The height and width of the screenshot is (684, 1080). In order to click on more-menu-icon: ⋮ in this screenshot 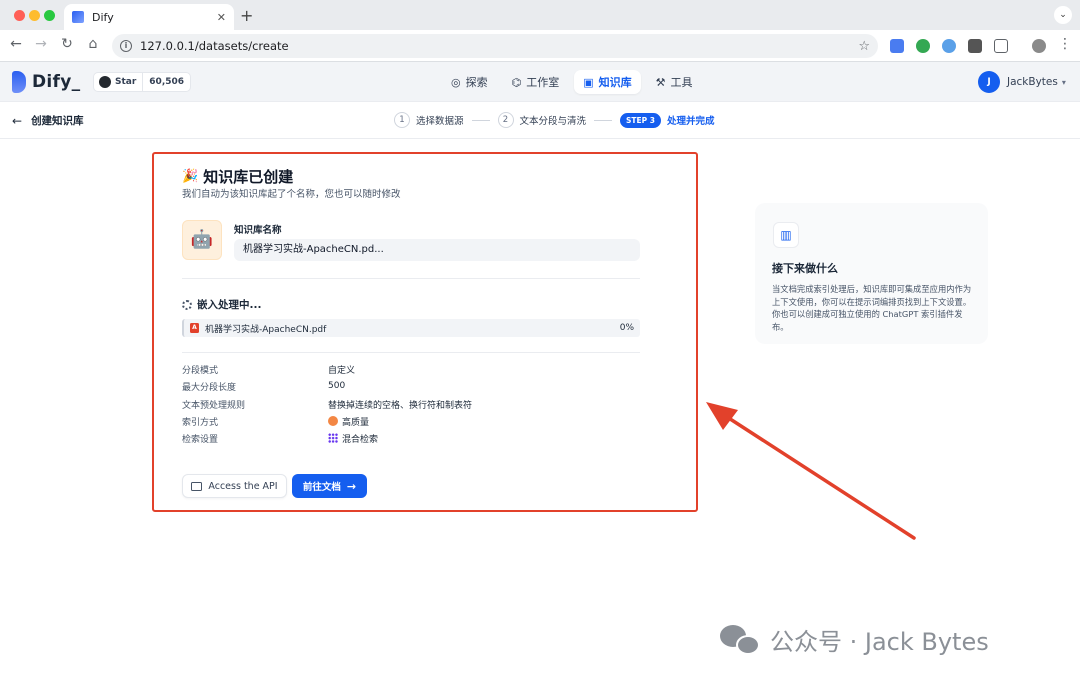, I will do `click(1065, 44)`.